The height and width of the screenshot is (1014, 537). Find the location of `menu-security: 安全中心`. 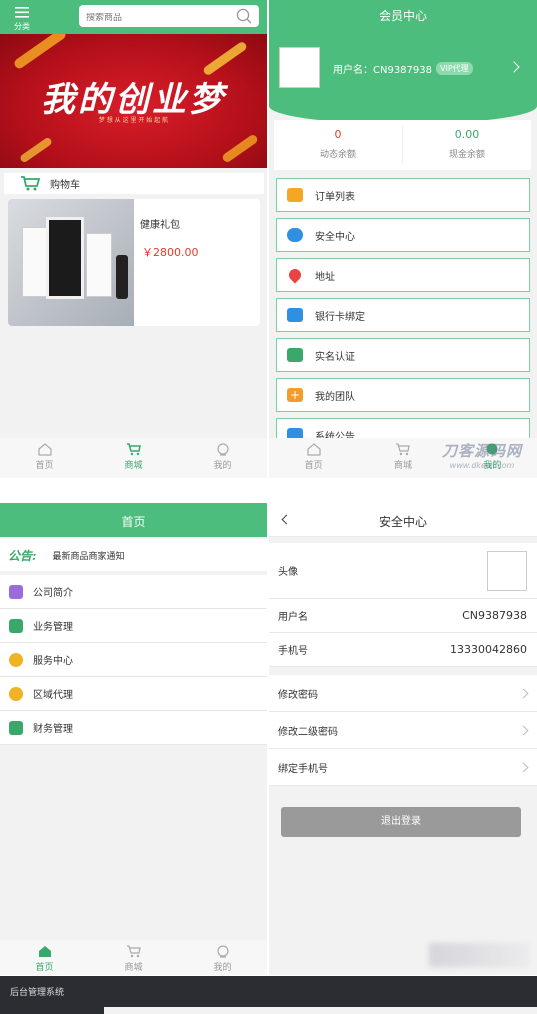

menu-security: 安全中心 is located at coordinates (403, 235).